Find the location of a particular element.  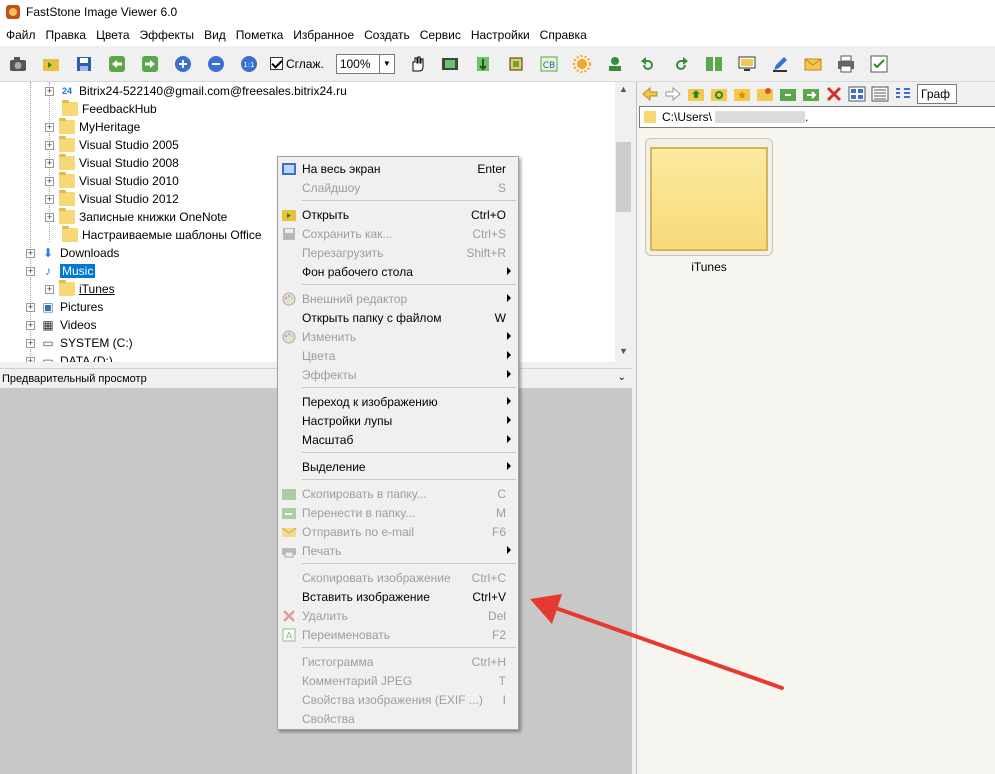

zoom-out-button is located at coordinates (216, 64).